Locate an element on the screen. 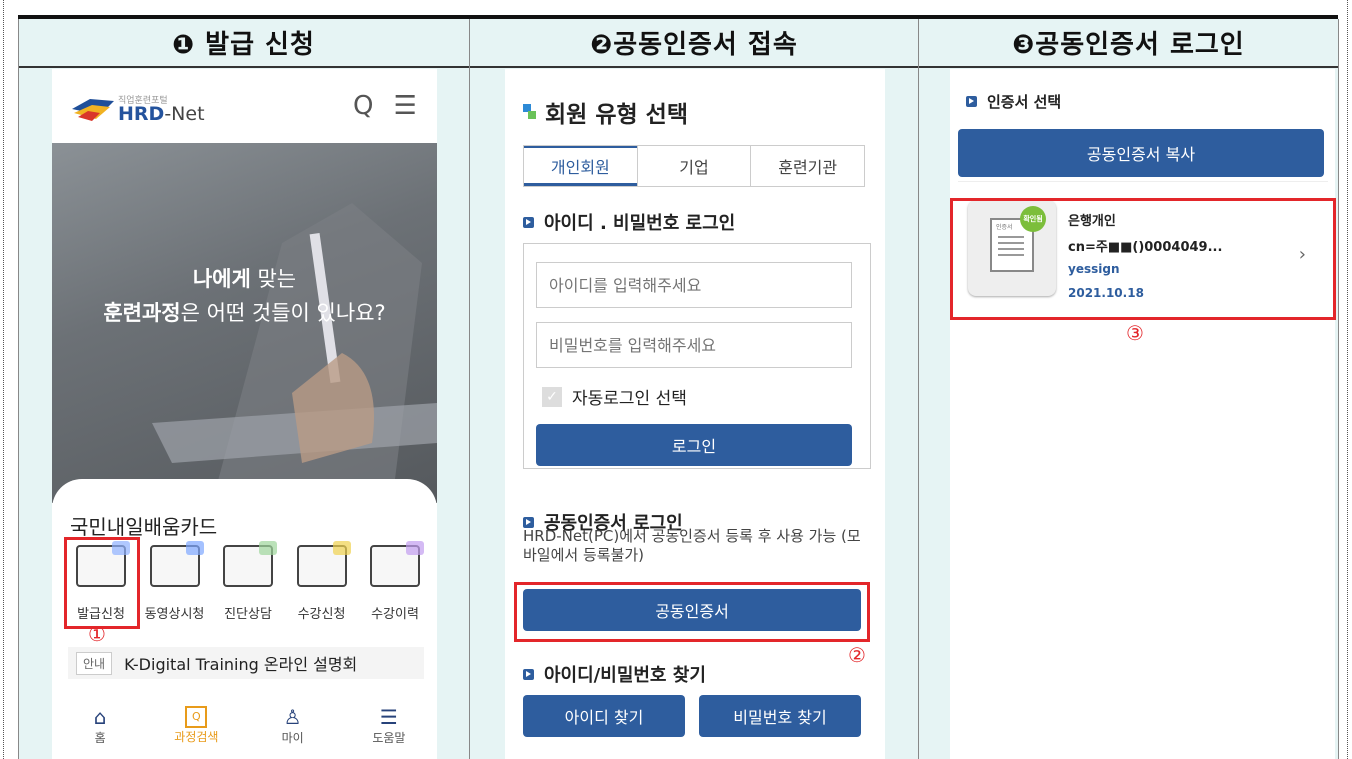  brand-name: HRD-Net is located at coordinates (161, 114).